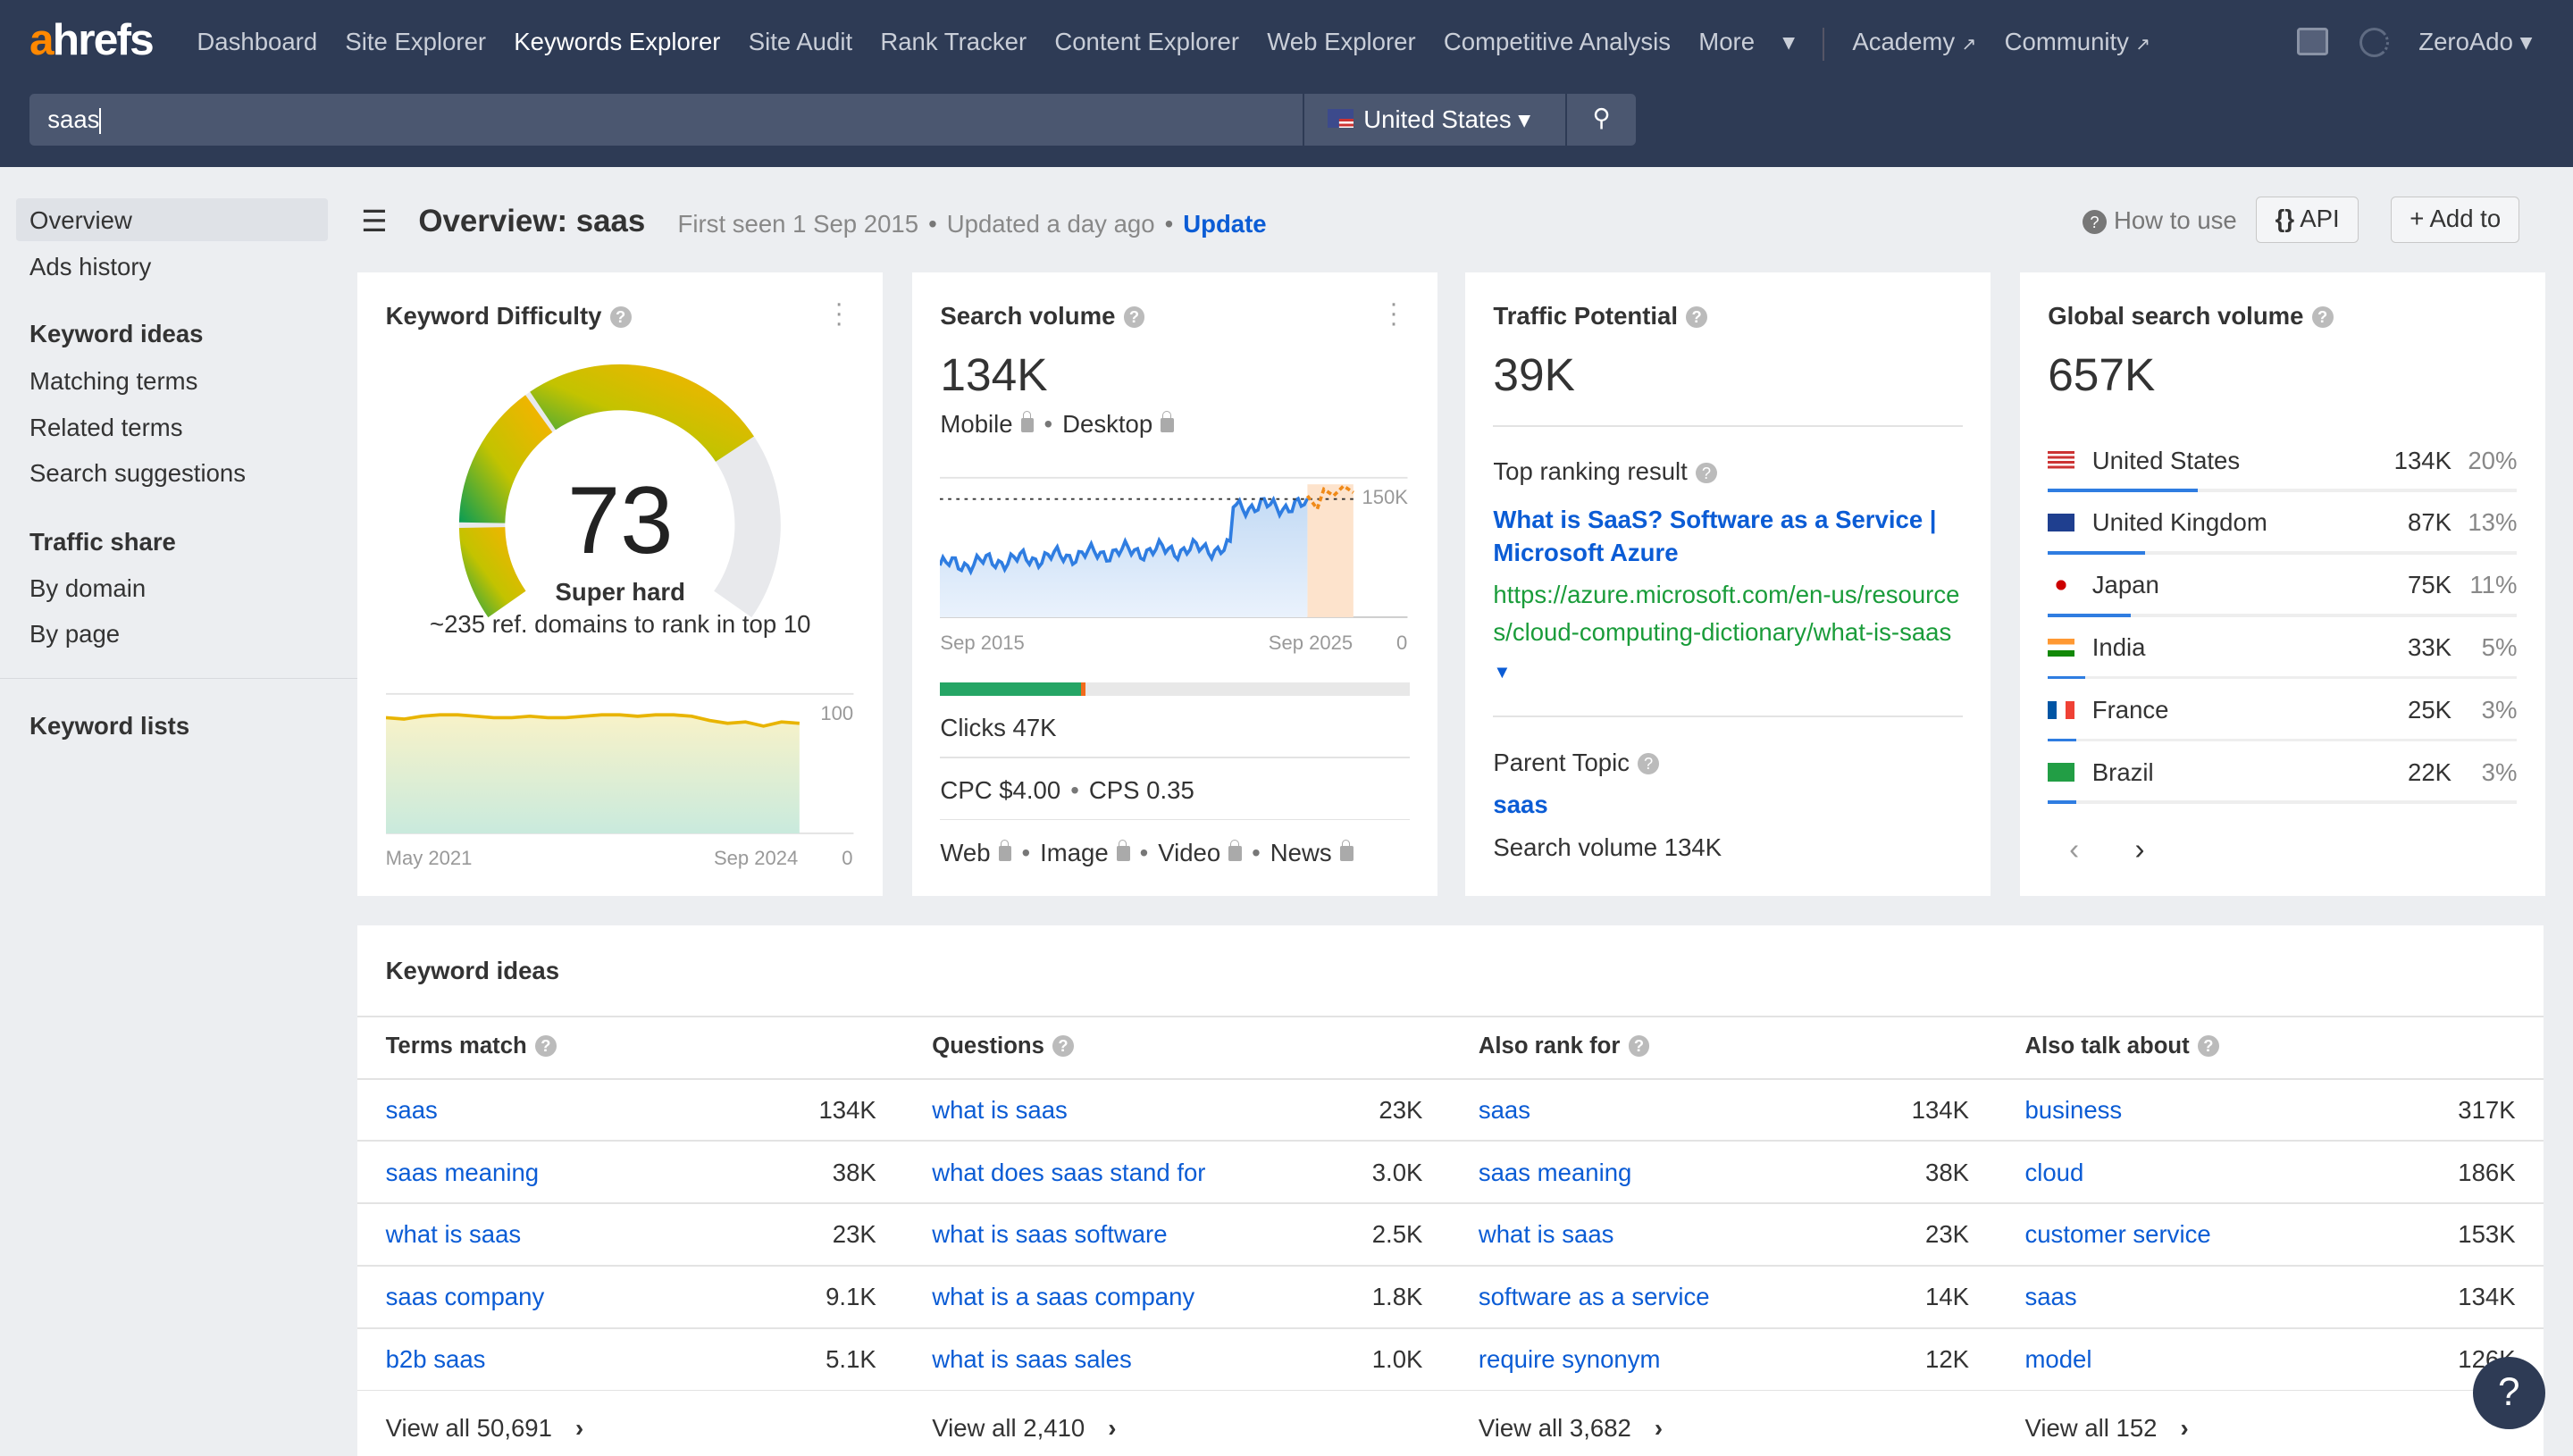 This screenshot has width=2573, height=1456. What do you see at coordinates (2140, 850) in the screenshot?
I see `next-page-button: ›` at bounding box center [2140, 850].